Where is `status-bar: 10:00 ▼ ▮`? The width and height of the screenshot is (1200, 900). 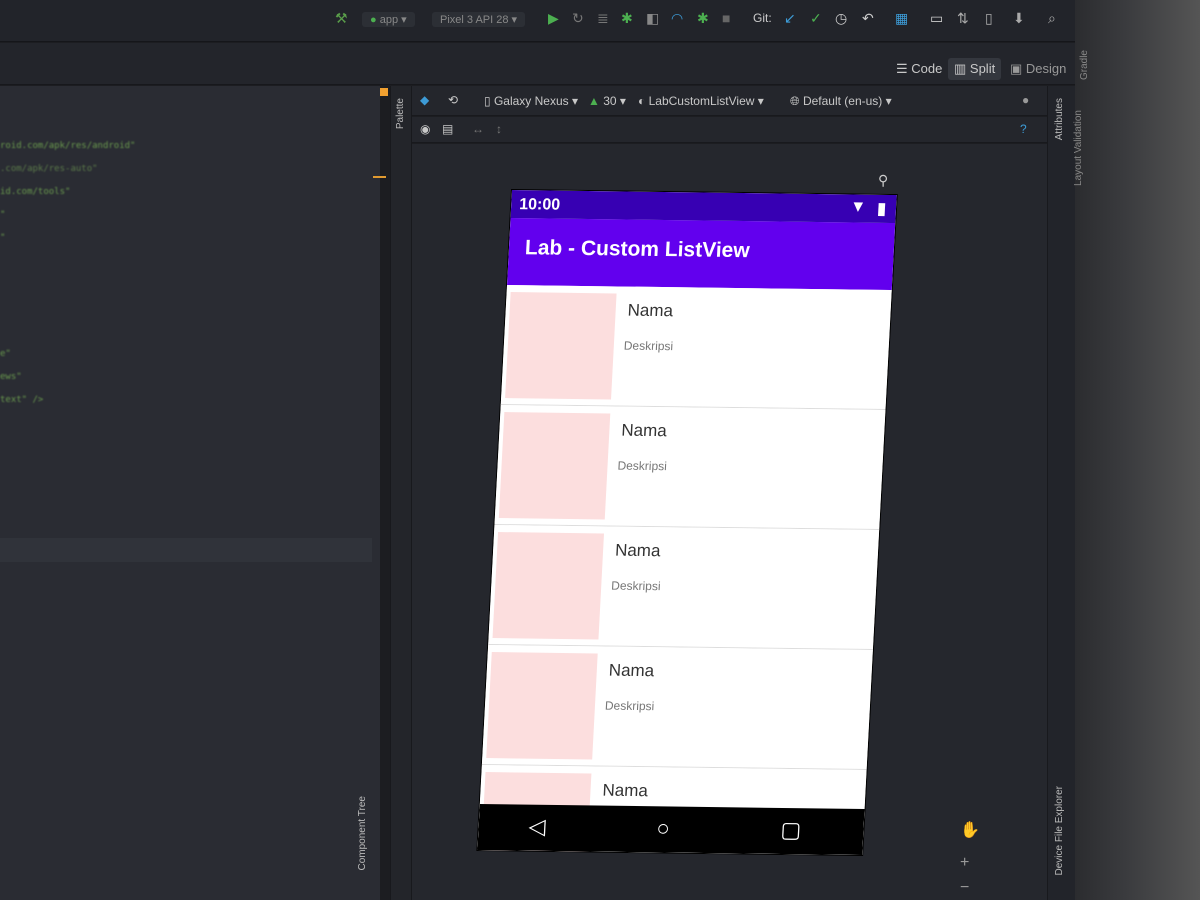
status-bar: 10:00 ▼ ▮ is located at coordinates (703, 207).